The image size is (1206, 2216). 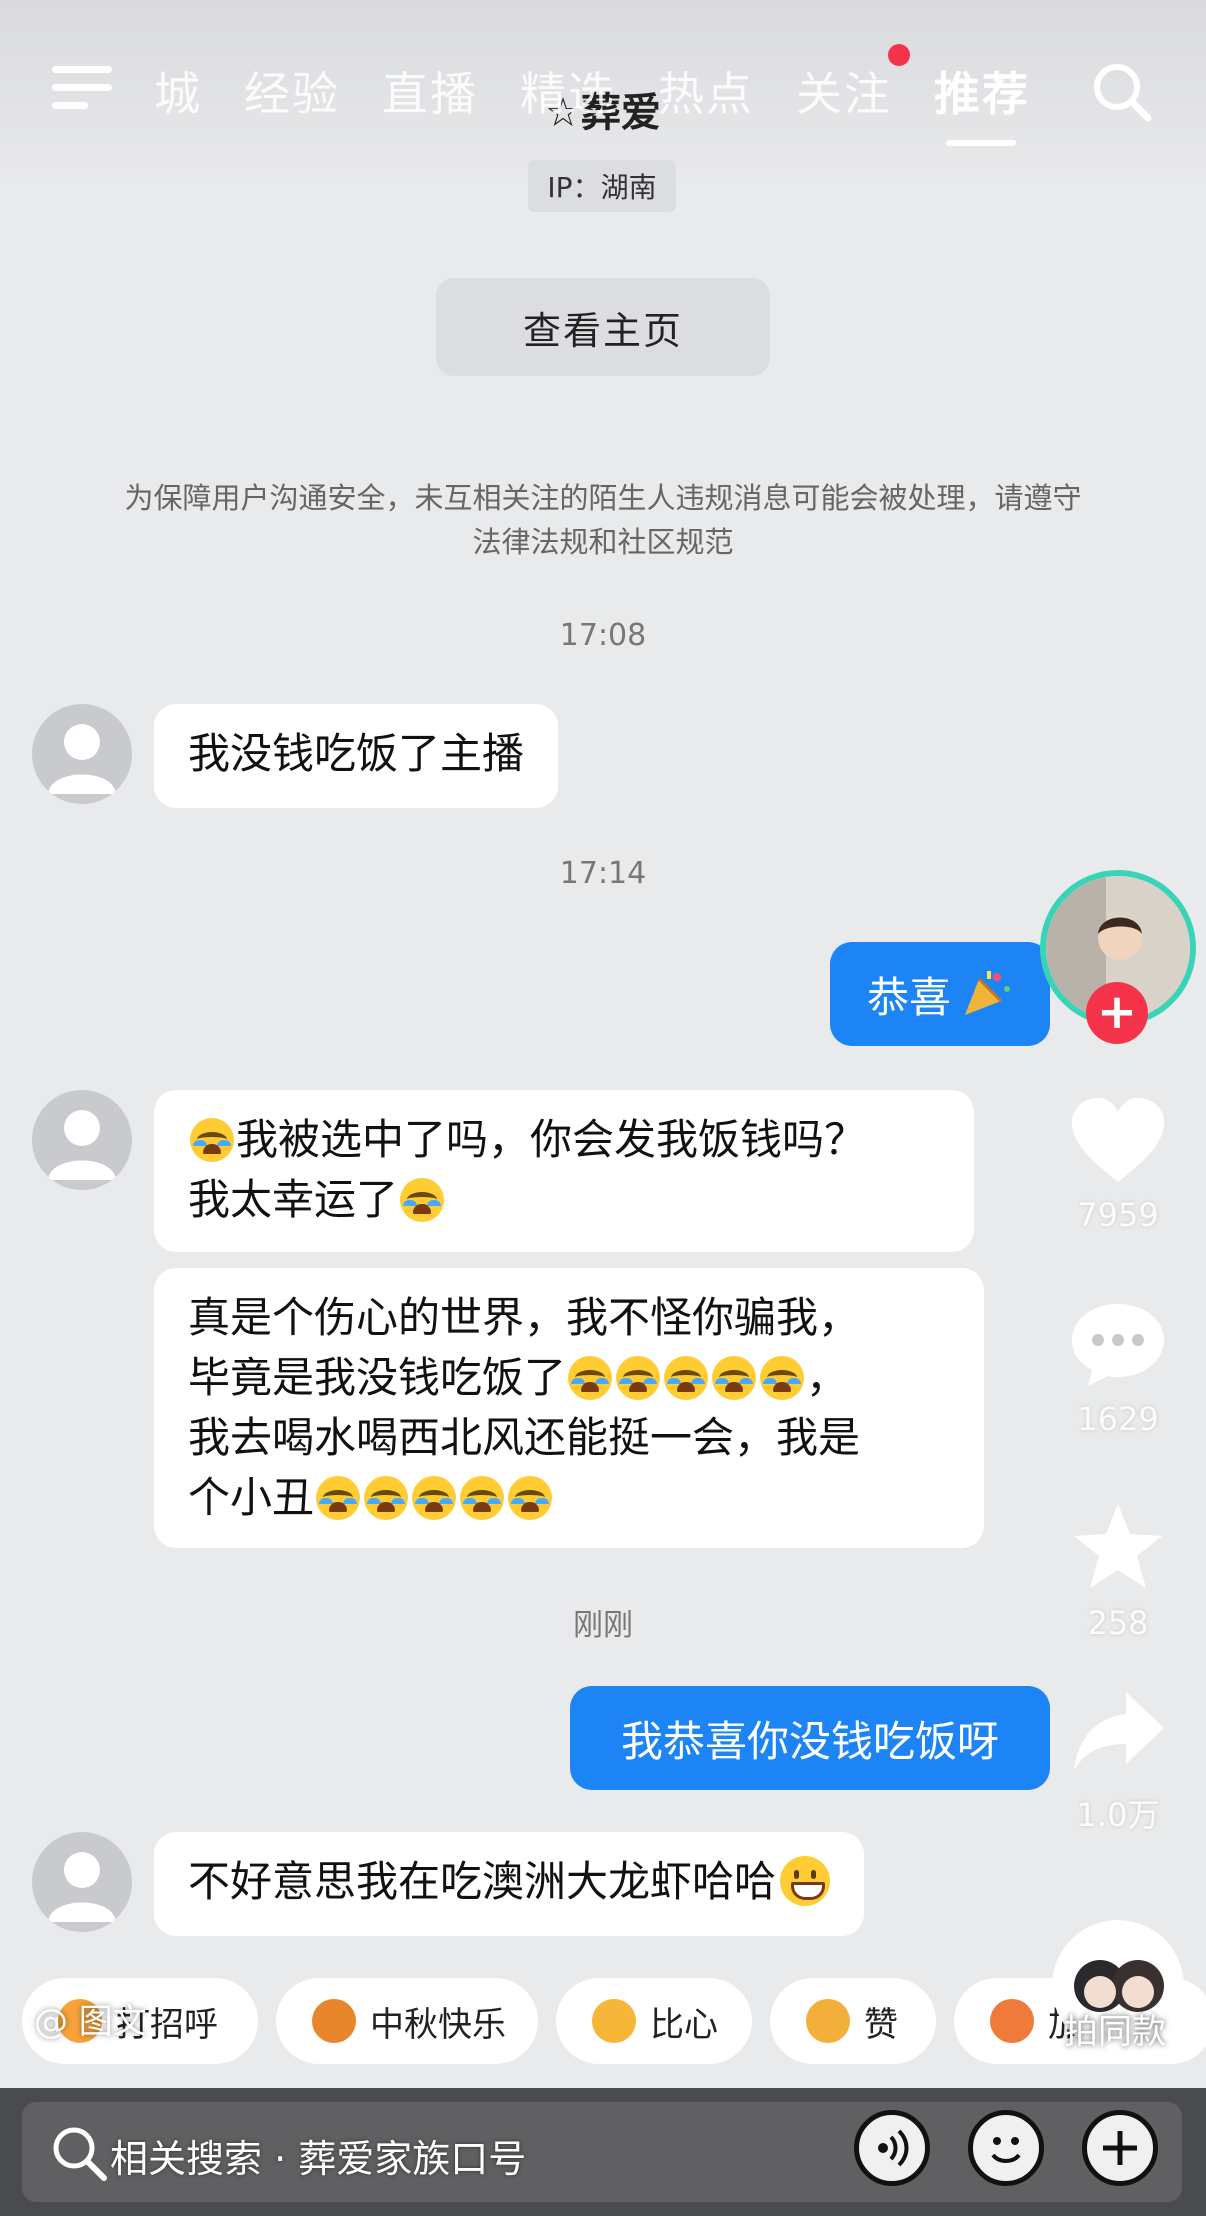 I want to click on share-icon, so click(x=1119, y=1731).